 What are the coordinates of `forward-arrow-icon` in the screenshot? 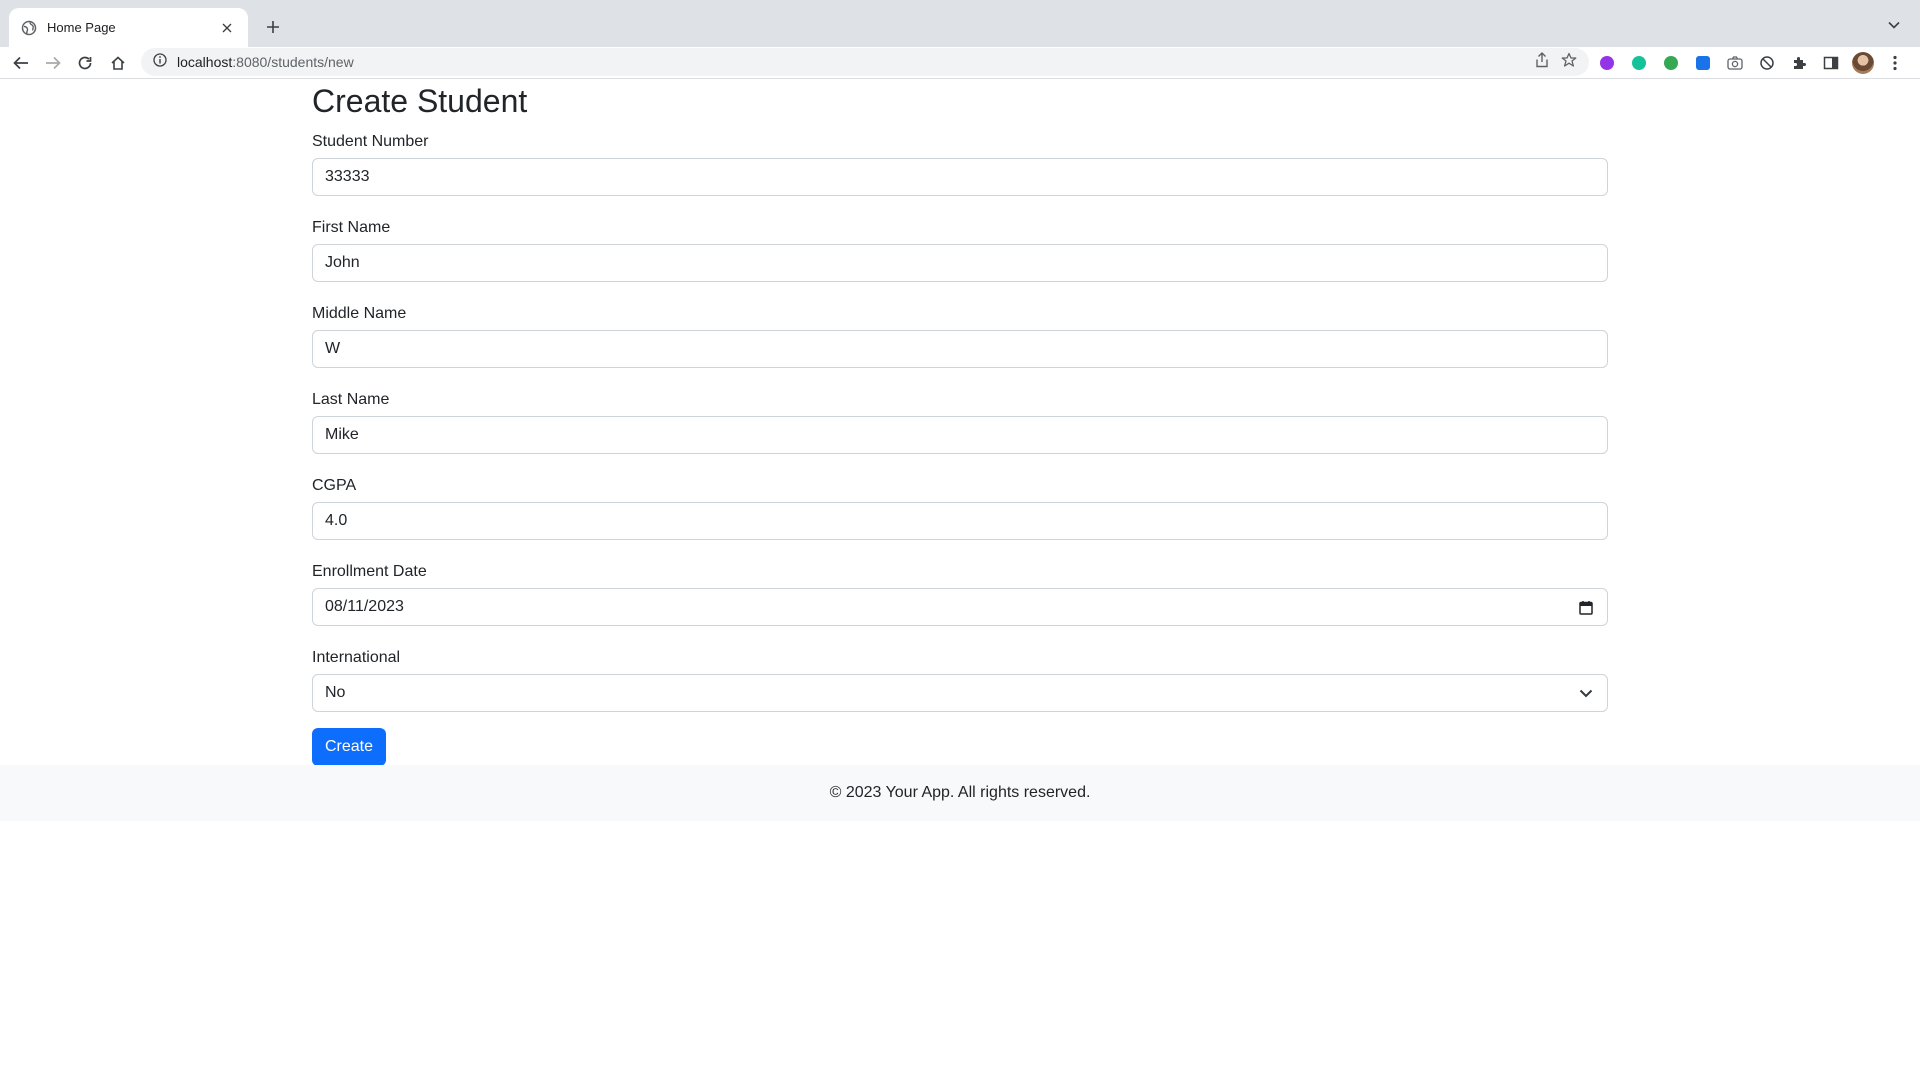 It's located at (53, 63).